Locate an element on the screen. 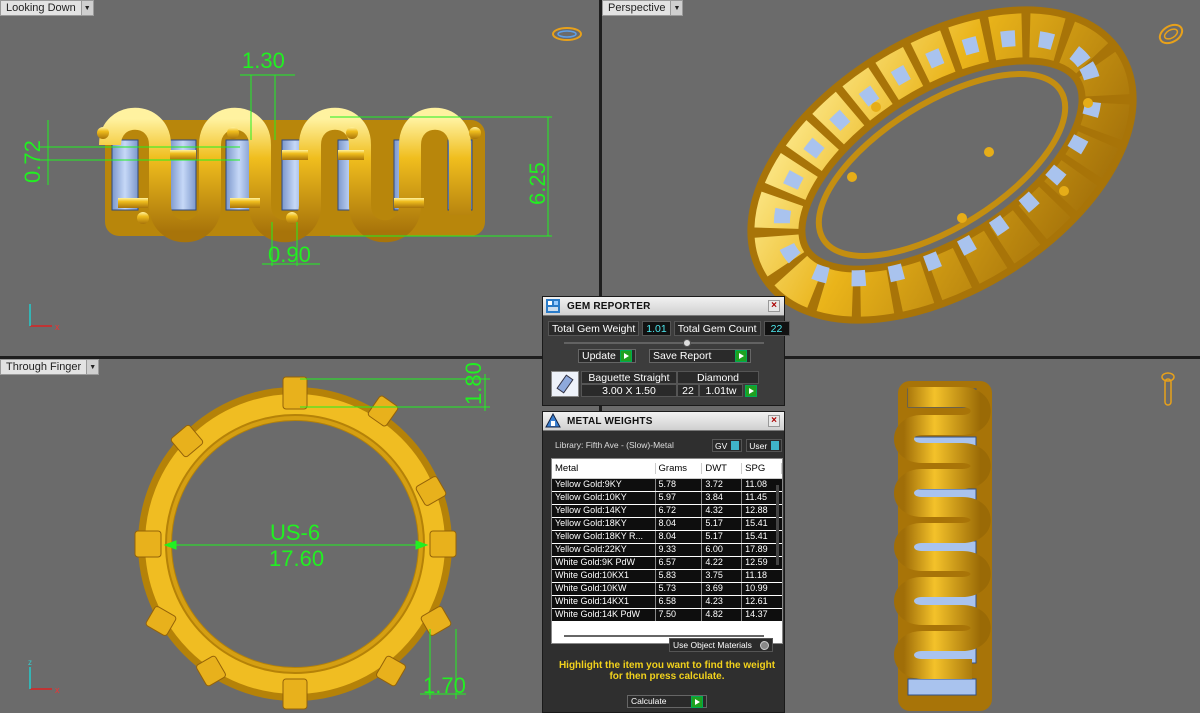 This screenshot has width=1200, height=713. panel-splitter is located at coordinates (664, 343).